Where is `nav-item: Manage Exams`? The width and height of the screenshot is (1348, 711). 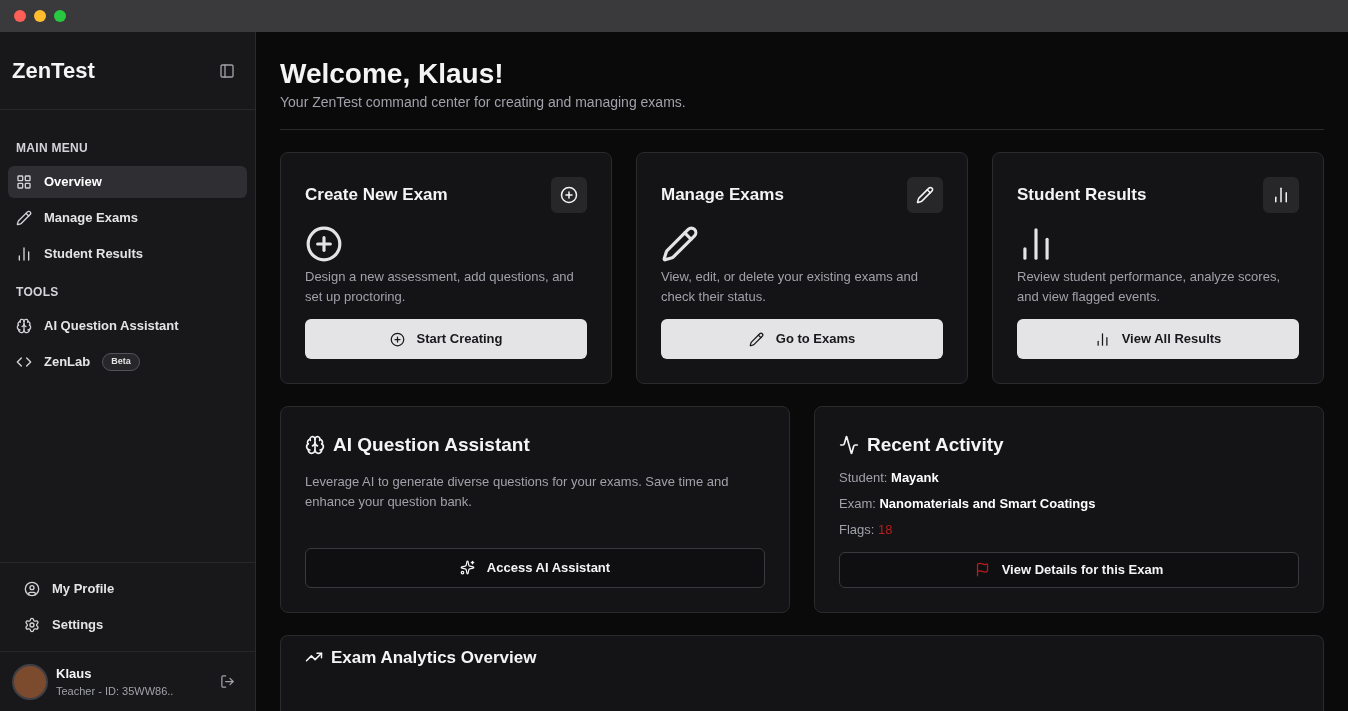
nav-item: Manage Exams is located at coordinates (127, 218).